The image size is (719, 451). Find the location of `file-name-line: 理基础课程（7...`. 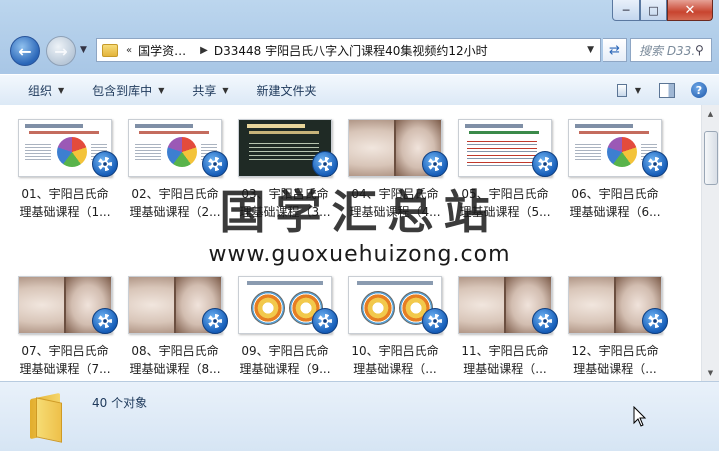

file-name-line: 理基础课程（7... is located at coordinates (65, 369).